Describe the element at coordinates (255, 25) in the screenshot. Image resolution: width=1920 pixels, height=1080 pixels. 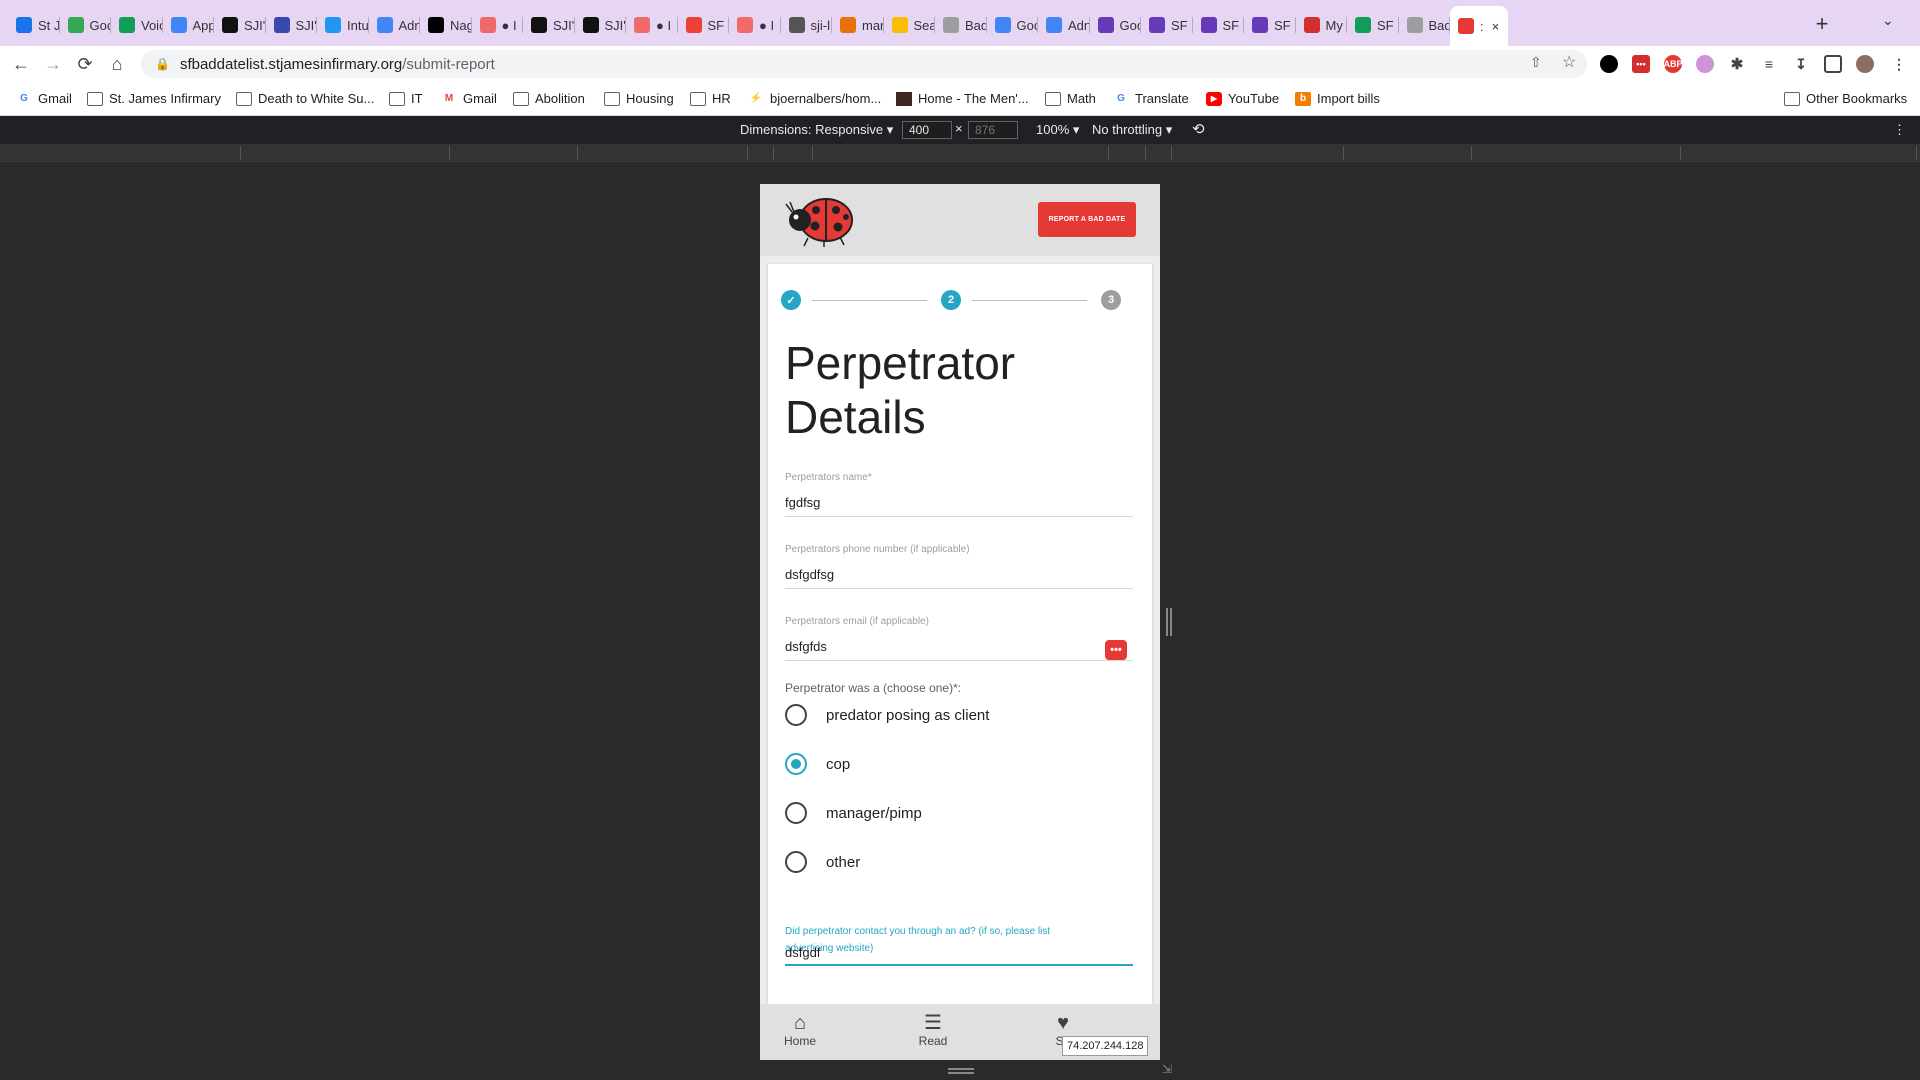
I see `tab-title: SJI'` at that location.